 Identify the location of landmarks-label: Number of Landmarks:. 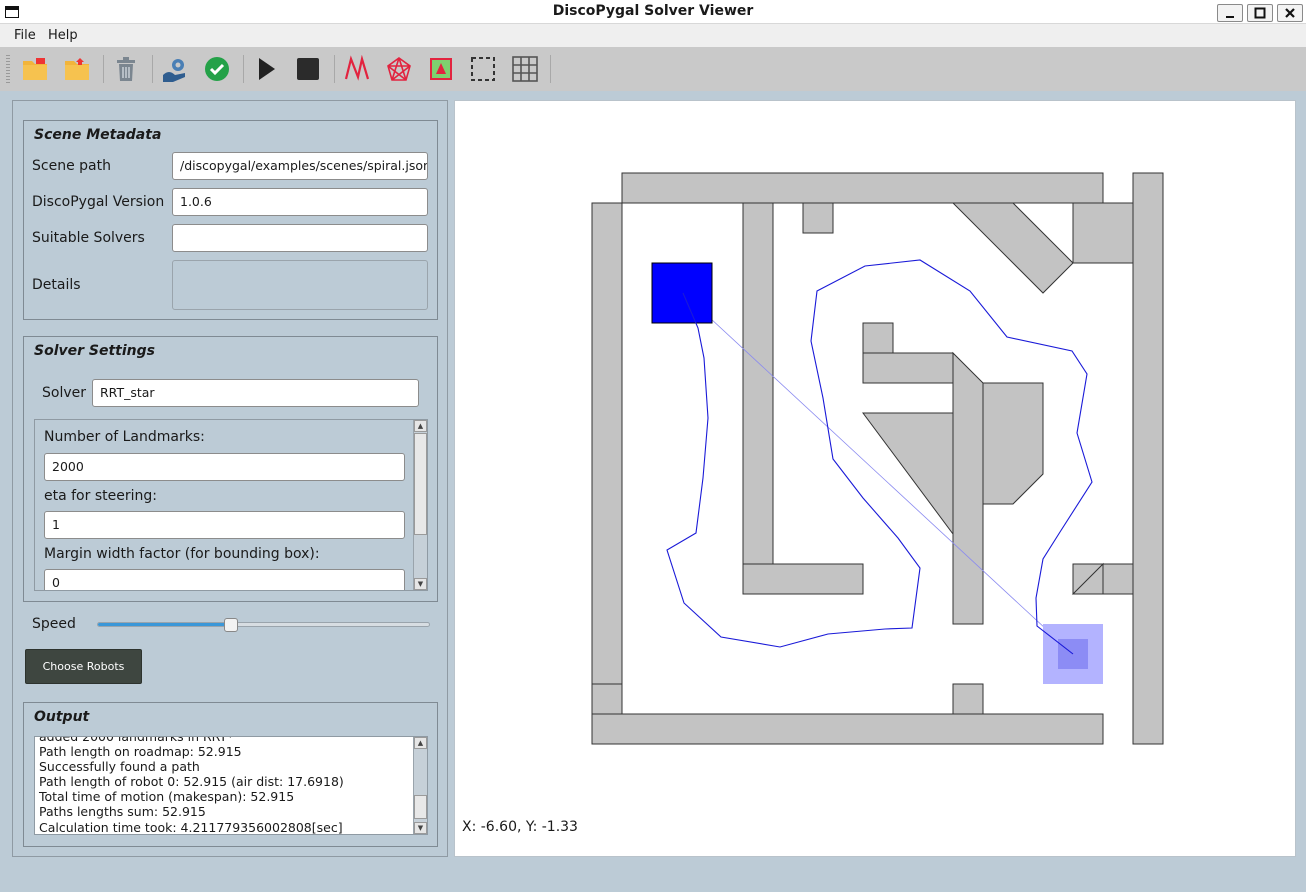
(124, 437).